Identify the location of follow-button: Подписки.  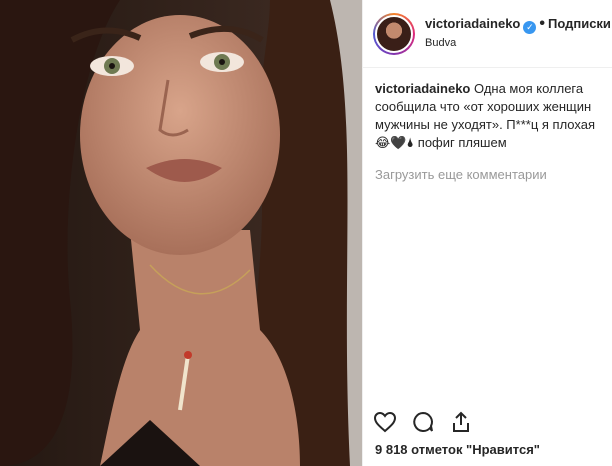
(579, 23).